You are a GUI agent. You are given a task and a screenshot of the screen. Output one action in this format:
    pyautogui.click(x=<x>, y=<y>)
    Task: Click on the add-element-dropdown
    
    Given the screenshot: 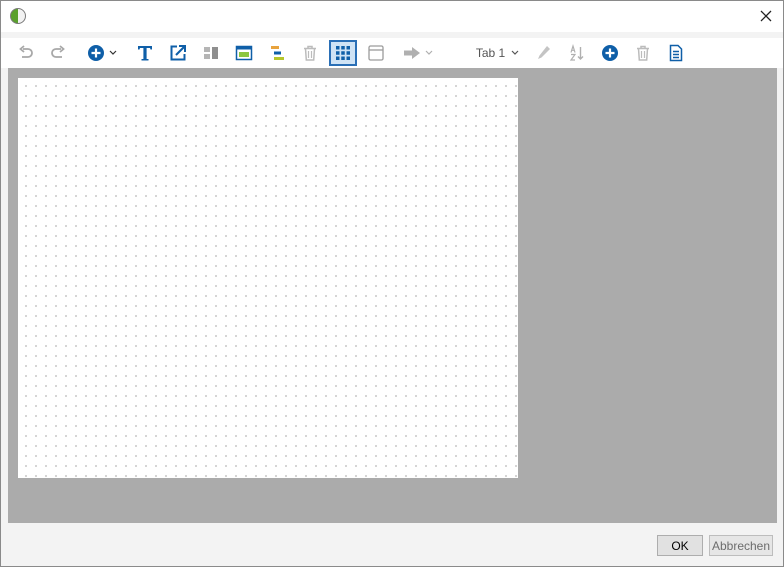 What is the action you would take?
    pyautogui.click(x=102, y=53)
    